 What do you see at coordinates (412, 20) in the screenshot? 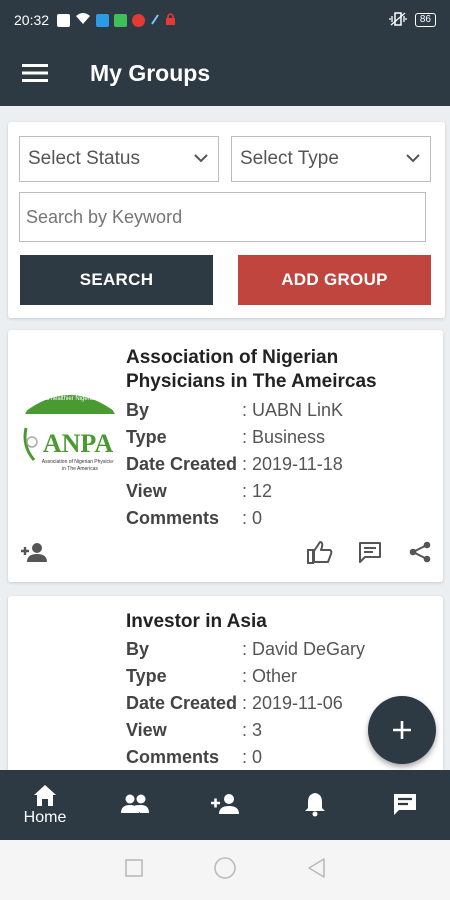
I see `status-right: 86` at bounding box center [412, 20].